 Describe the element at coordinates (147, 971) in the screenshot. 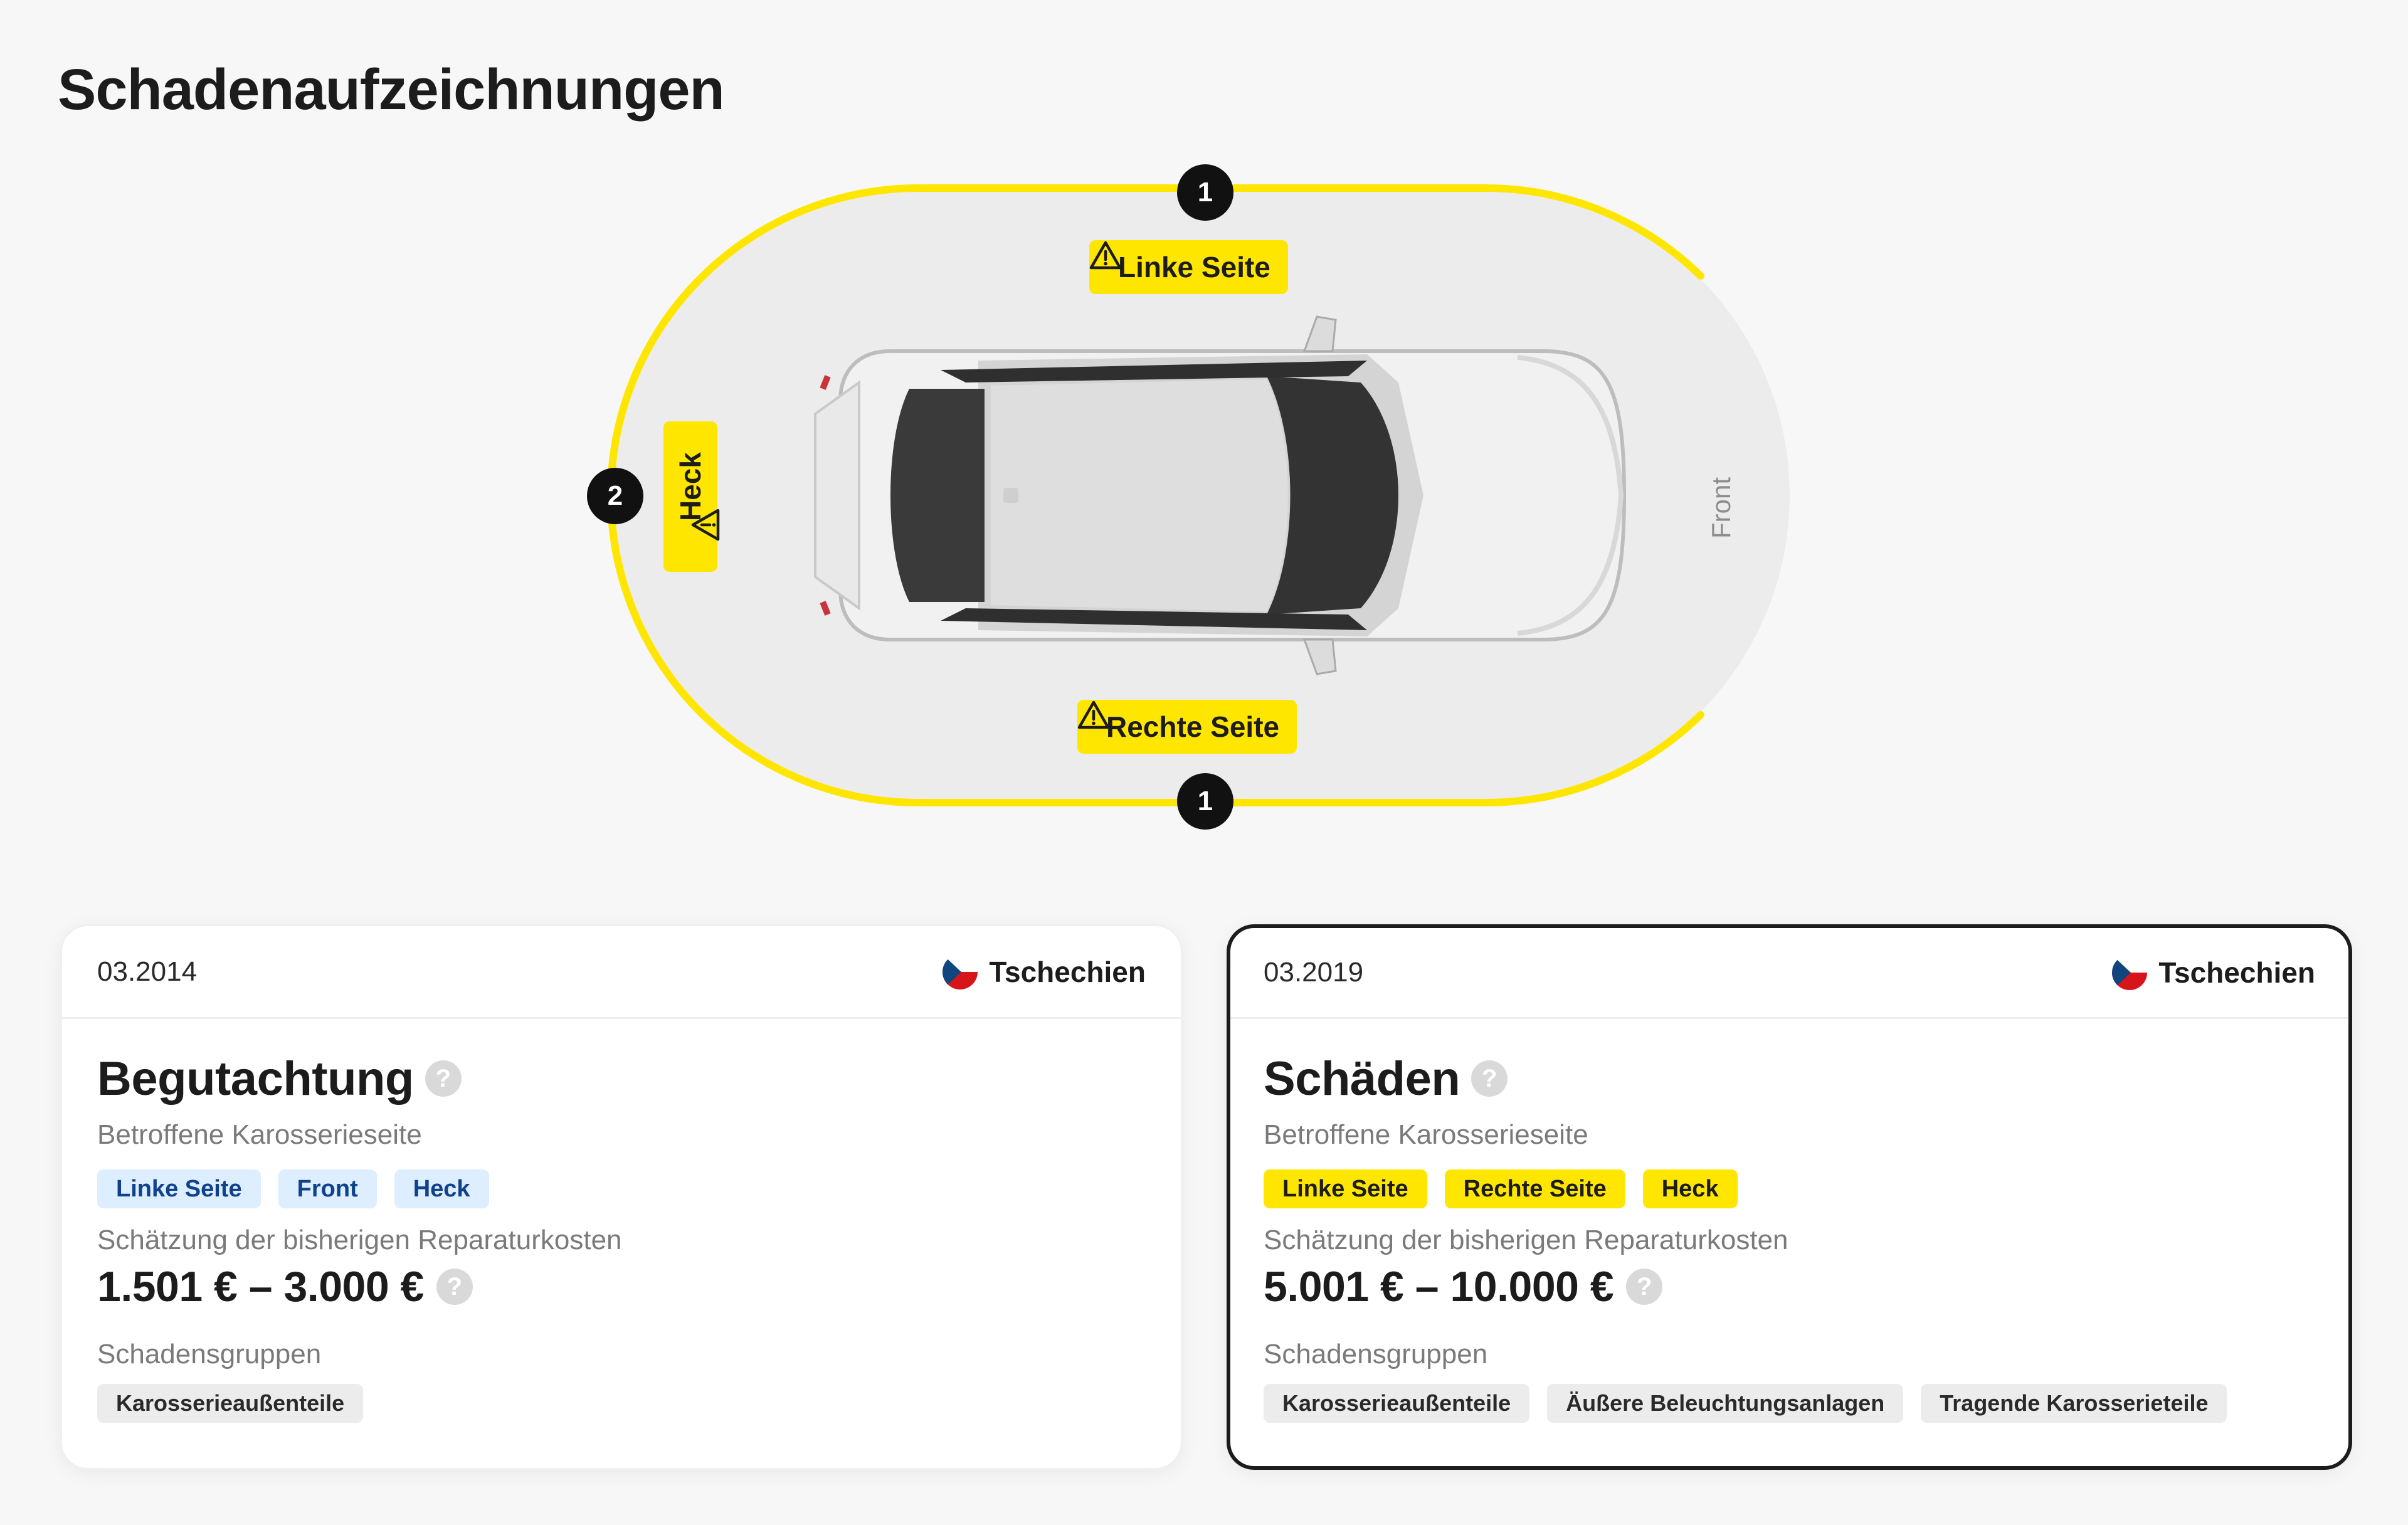

I see `record-date: 03.2014` at that location.